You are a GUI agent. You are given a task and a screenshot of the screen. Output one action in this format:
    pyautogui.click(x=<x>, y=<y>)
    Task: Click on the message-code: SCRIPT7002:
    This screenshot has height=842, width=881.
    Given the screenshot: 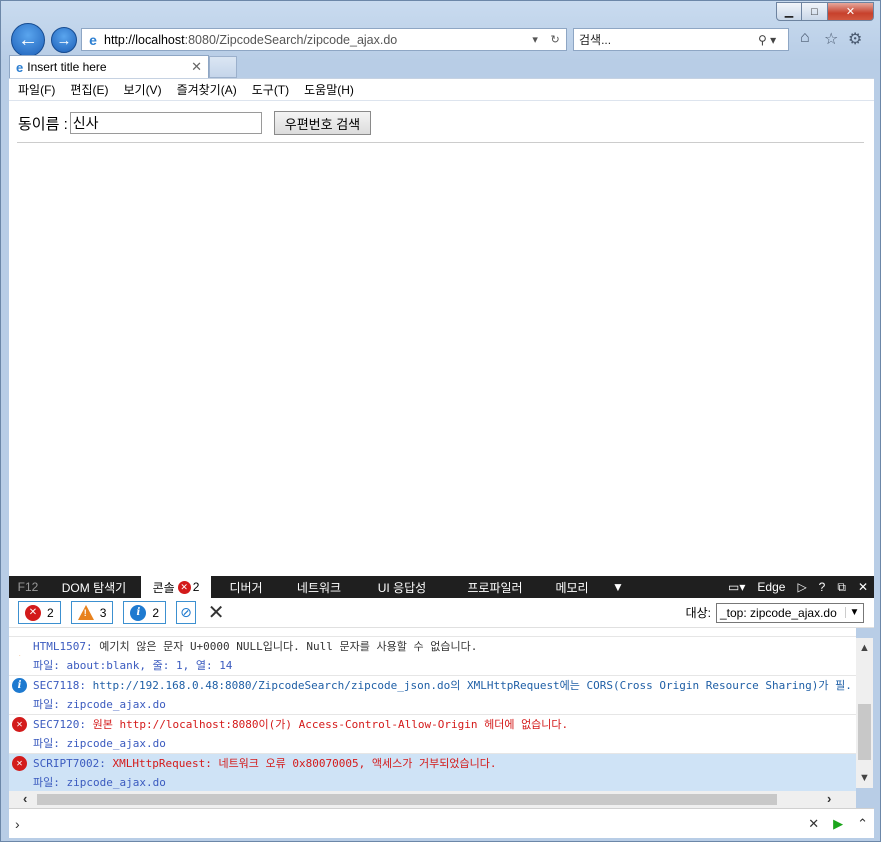 What is the action you would take?
    pyautogui.click(x=69, y=763)
    